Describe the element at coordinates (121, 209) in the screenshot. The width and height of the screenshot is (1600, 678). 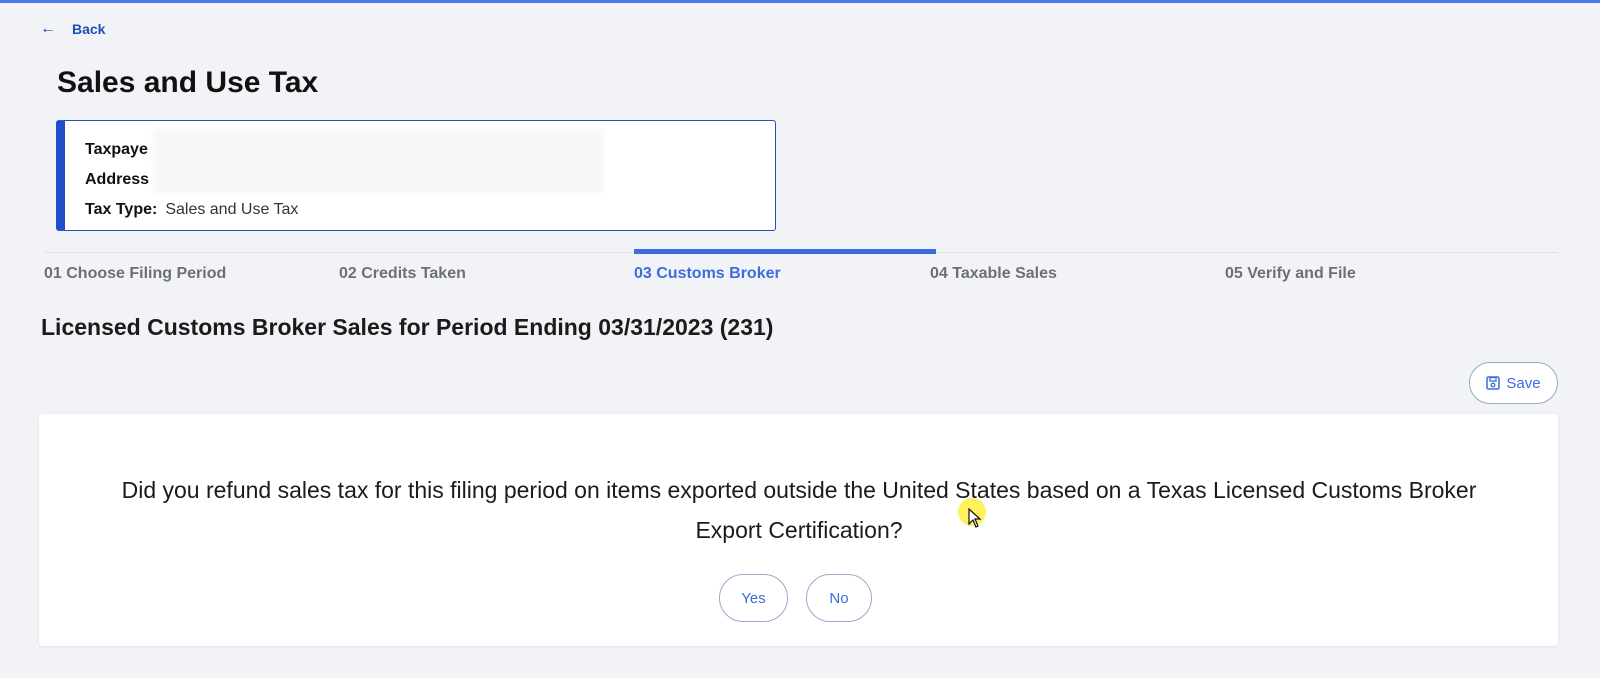
I see `tax-type-label: Tax Type:` at that location.